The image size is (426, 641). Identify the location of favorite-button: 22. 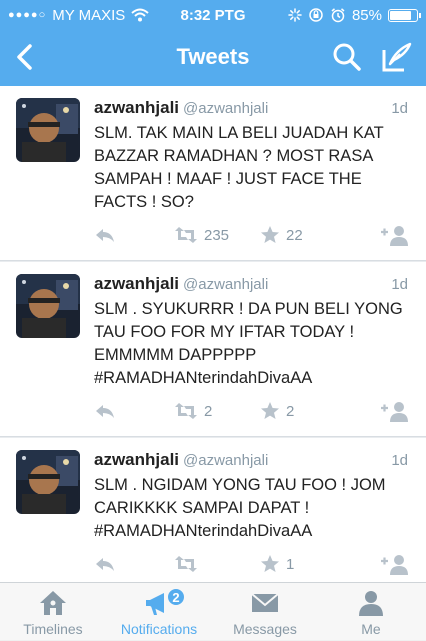
(281, 235).